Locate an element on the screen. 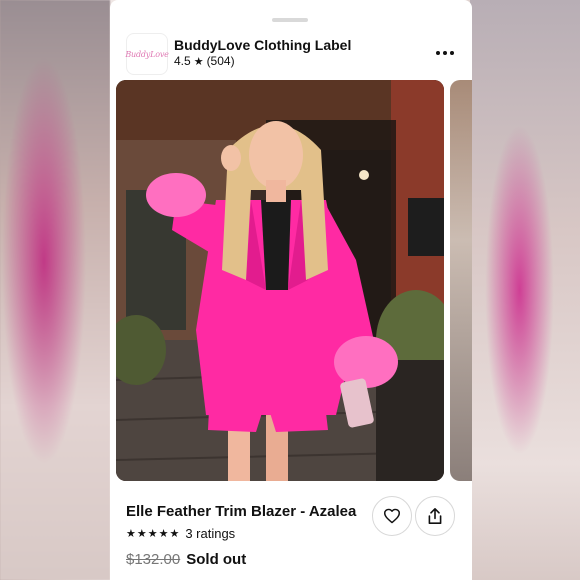 The image size is (580, 580). price-row: $132.00 Sold out is located at coordinates (186, 559).